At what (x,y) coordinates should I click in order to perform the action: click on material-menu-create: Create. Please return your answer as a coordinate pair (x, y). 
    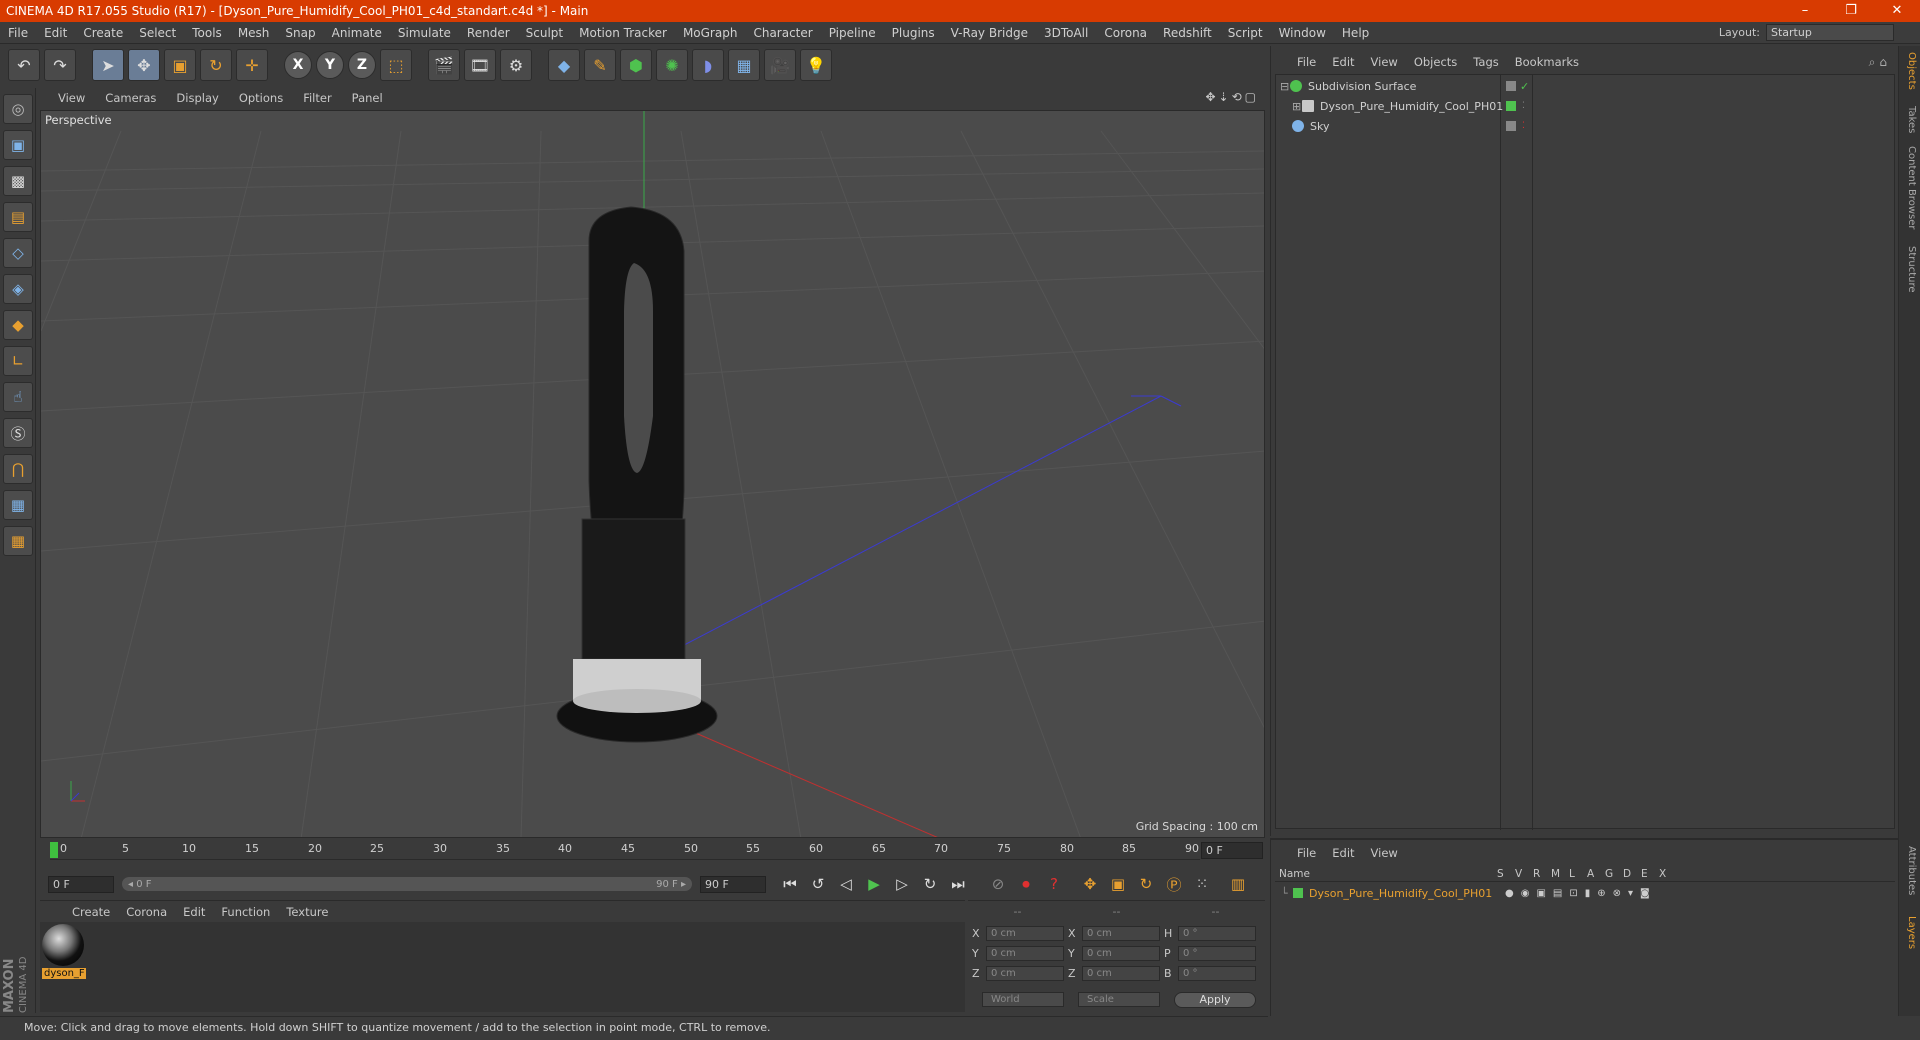
    Looking at the image, I should click on (91, 912).